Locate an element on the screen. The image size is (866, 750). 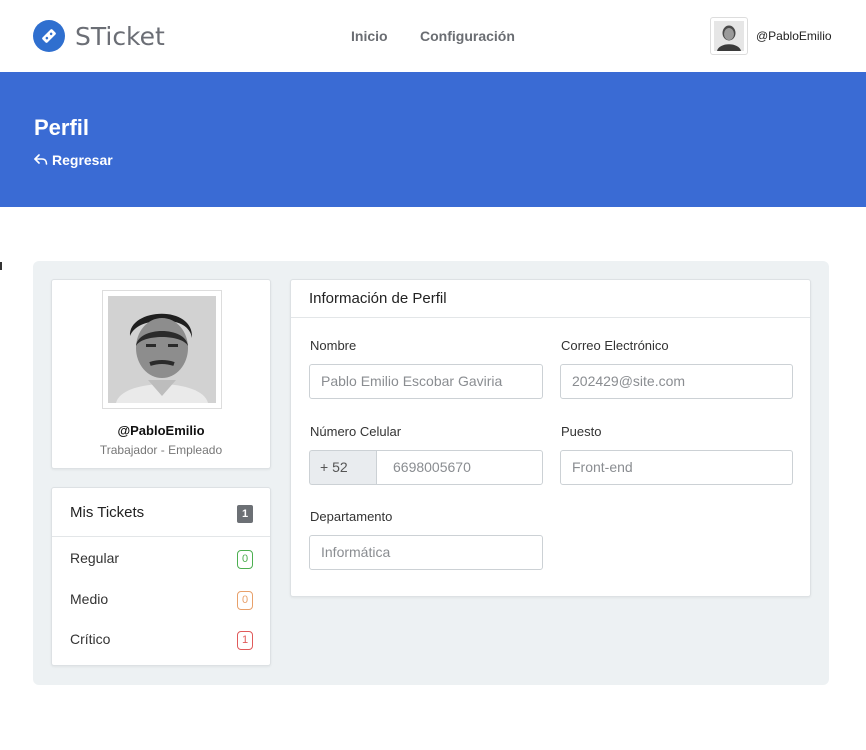
profile-role: Trabajador - Empleado is located at coordinates (161, 450).